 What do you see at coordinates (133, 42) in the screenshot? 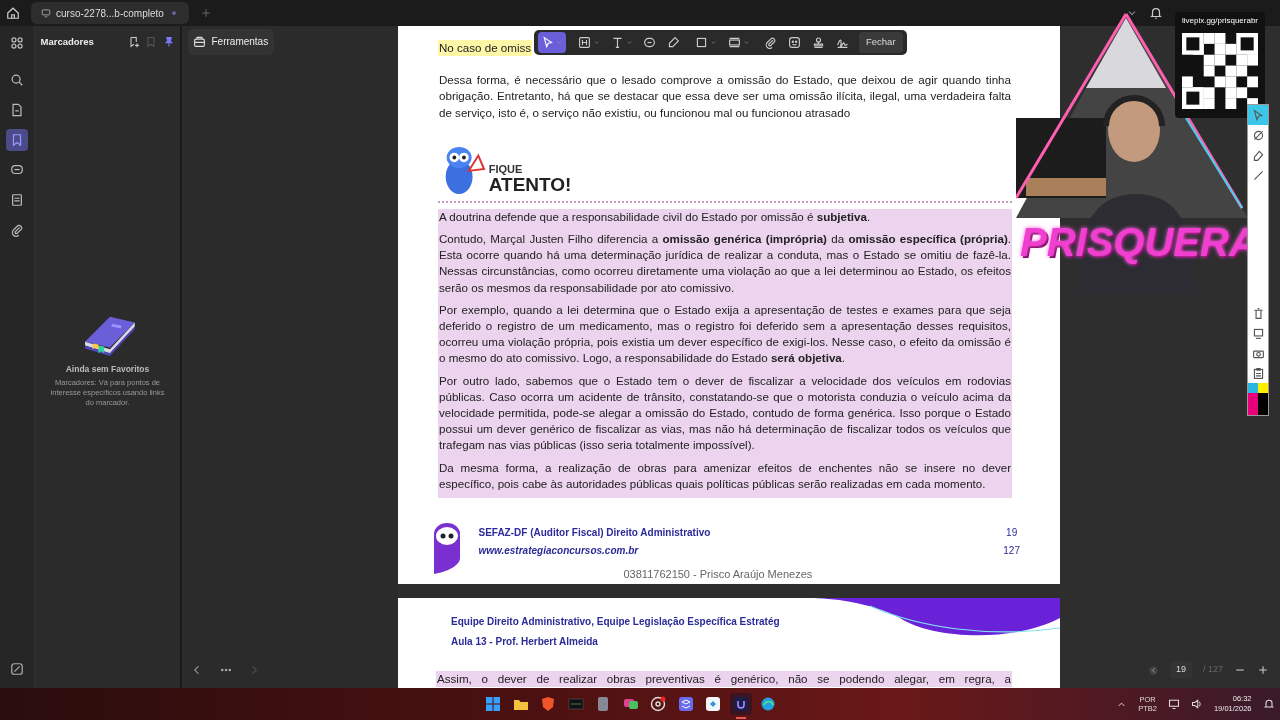
I see `add-bookmark-icon` at bounding box center [133, 42].